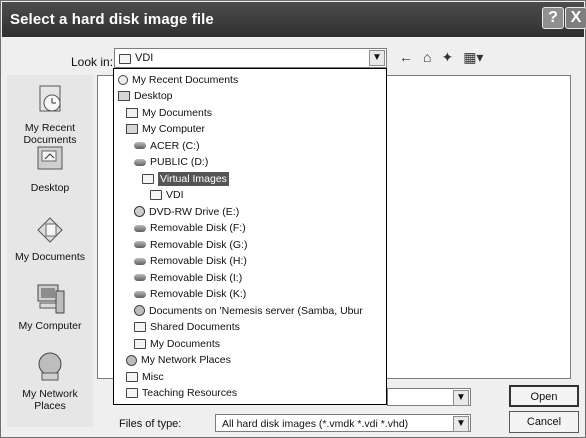 This screenshot has width=586, height=438. What do you see at coordinates (50, 188) in the screenshot?
I see `place-label: Desktop` at bounding box center [50, 188].